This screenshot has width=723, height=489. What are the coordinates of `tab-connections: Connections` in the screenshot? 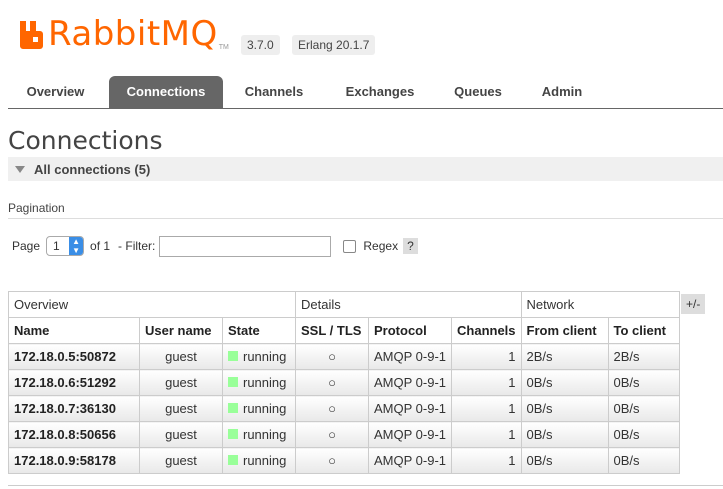 It's located at (166, 92).